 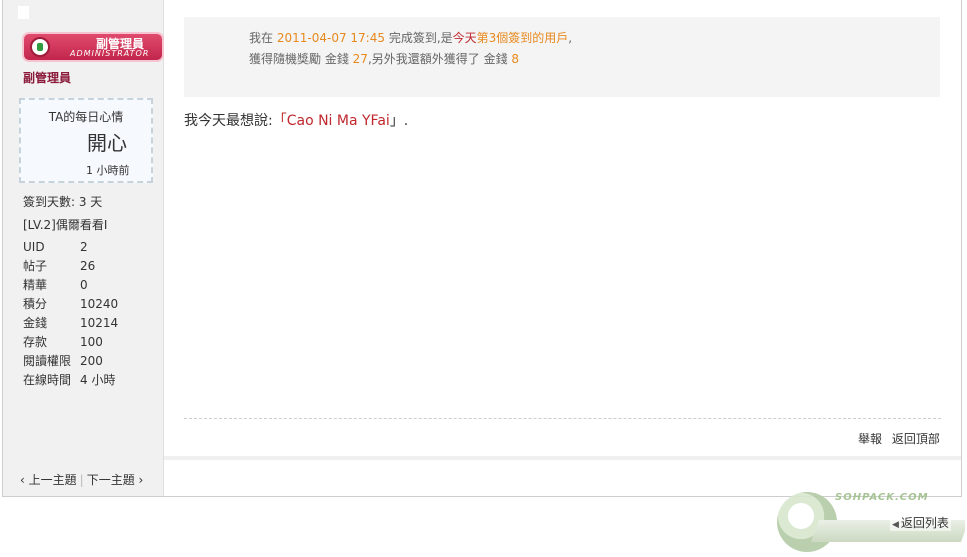 What do you see at coordinates (91, 342) in the screenshot?
I see `stat-value: 100` at bounding box center [91, 342].